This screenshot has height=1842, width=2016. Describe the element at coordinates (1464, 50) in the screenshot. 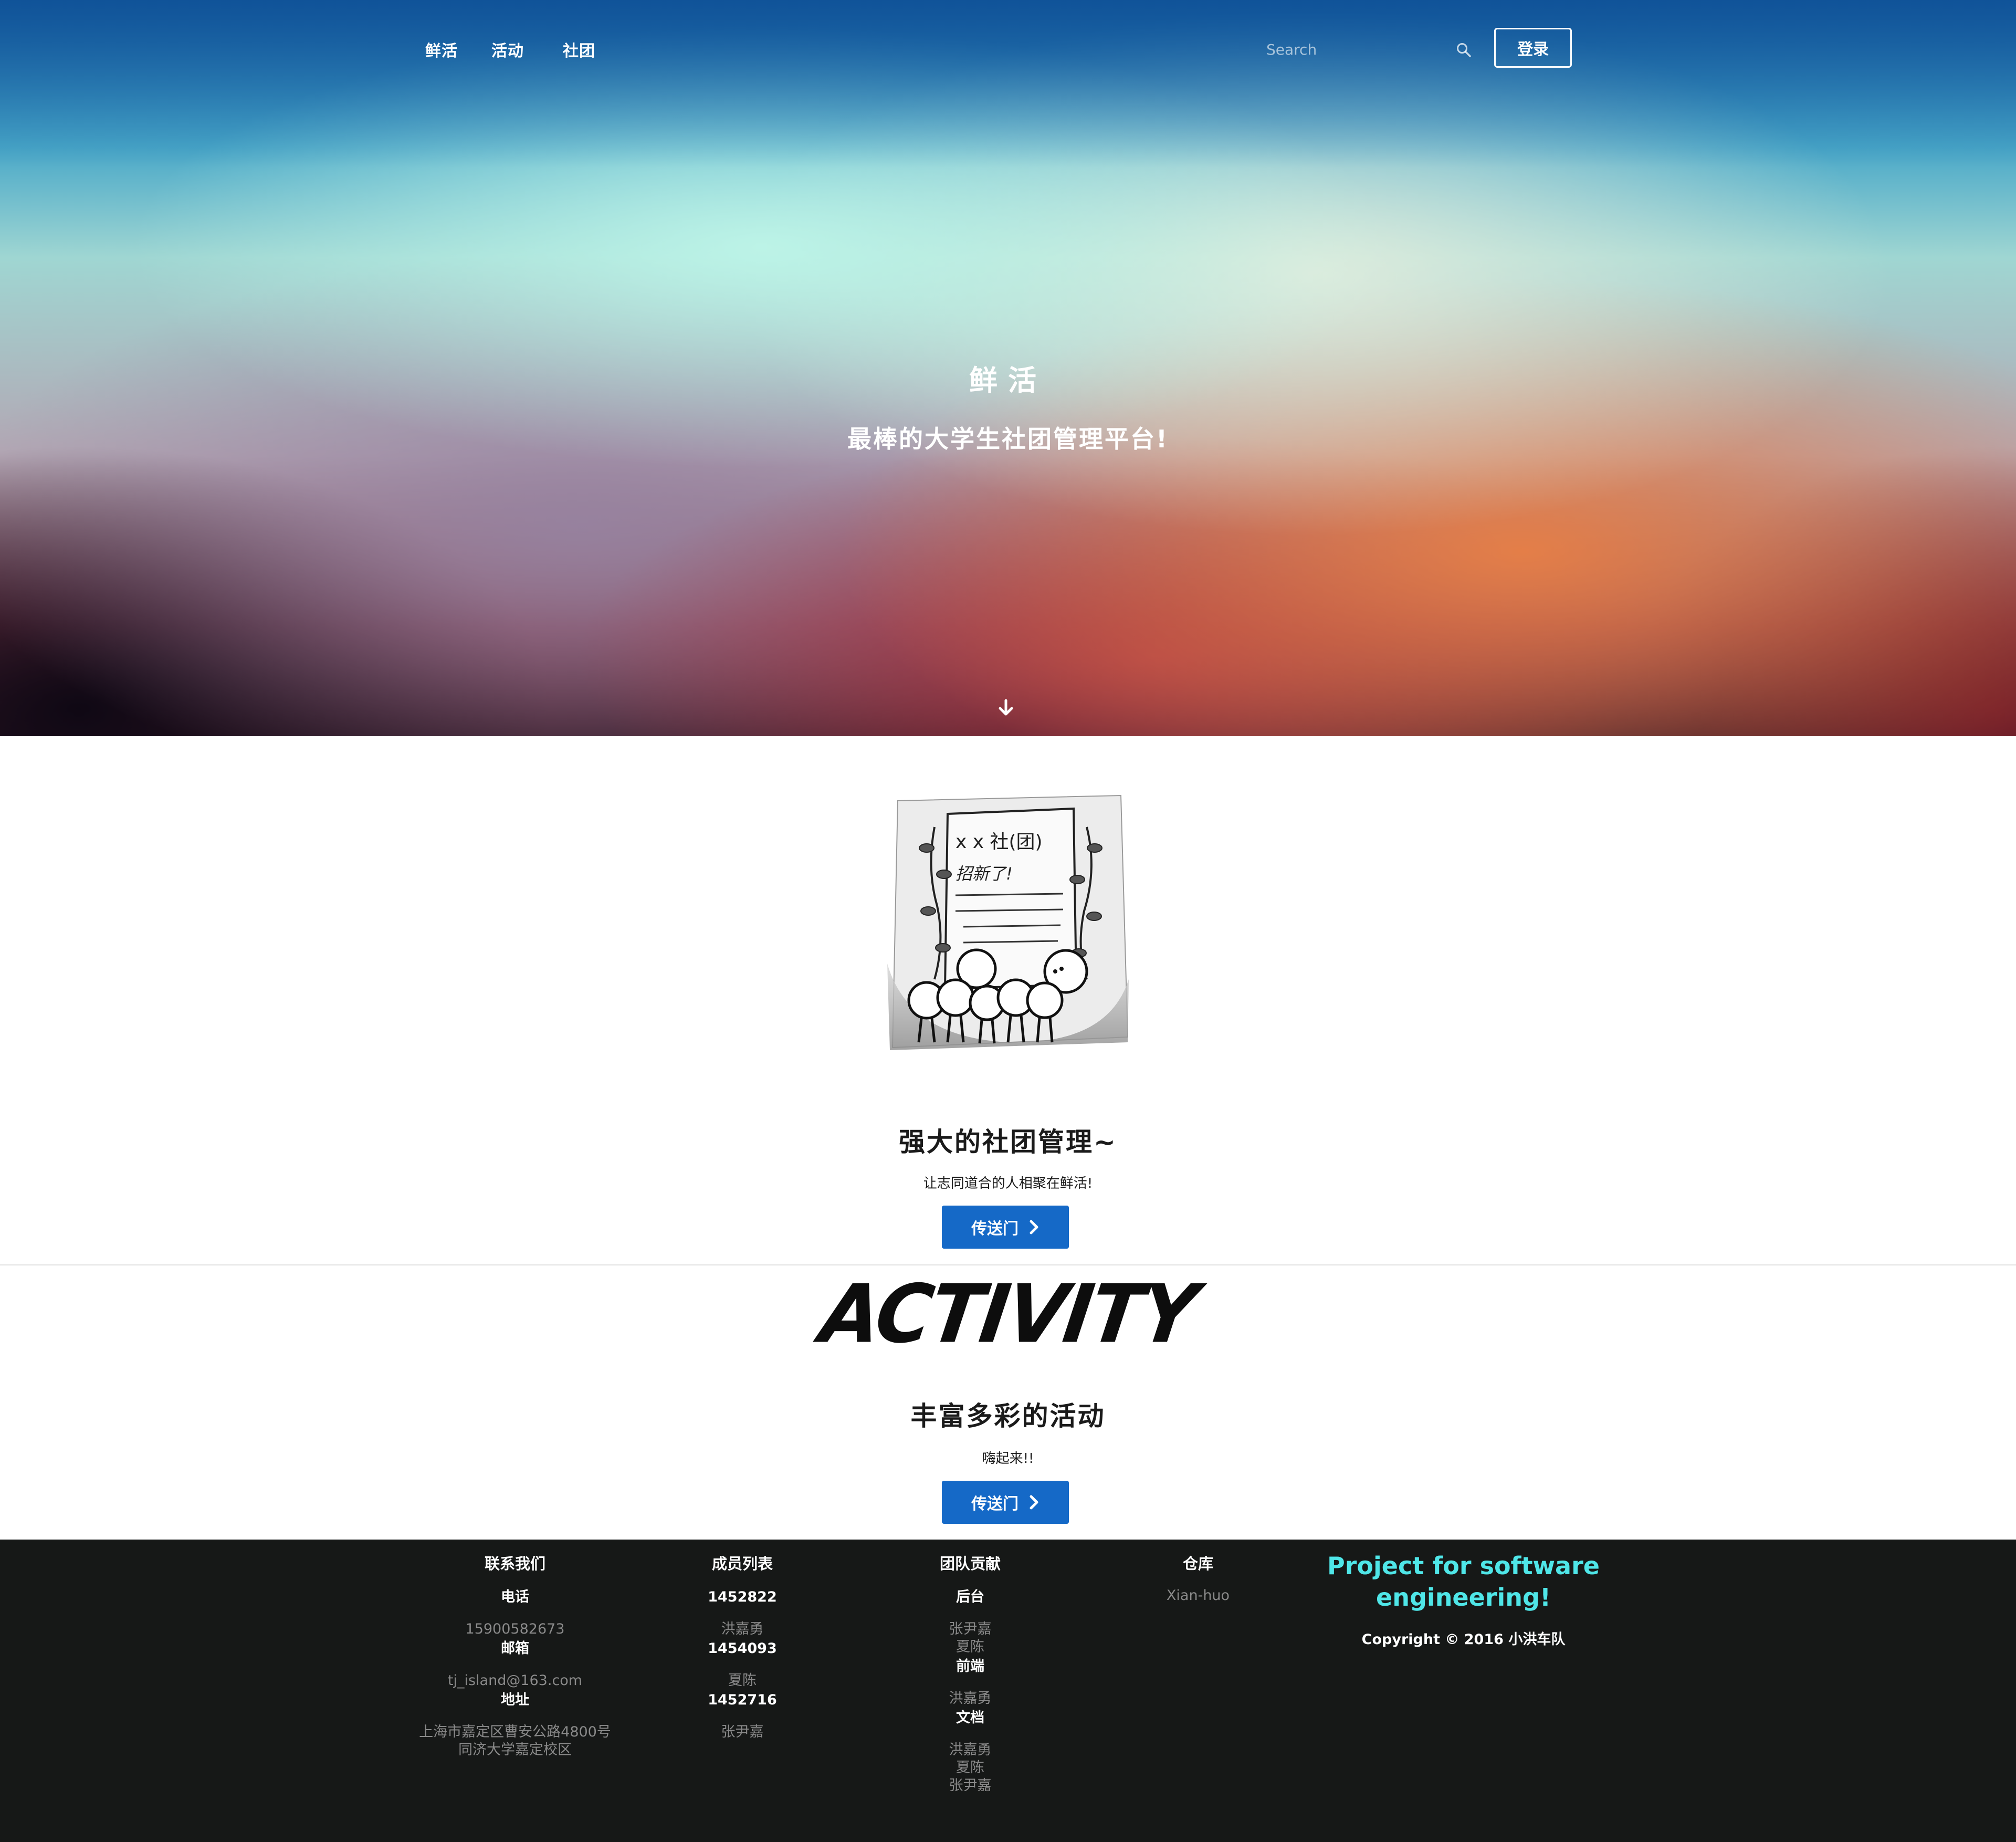

I see `search-icon` at that location.